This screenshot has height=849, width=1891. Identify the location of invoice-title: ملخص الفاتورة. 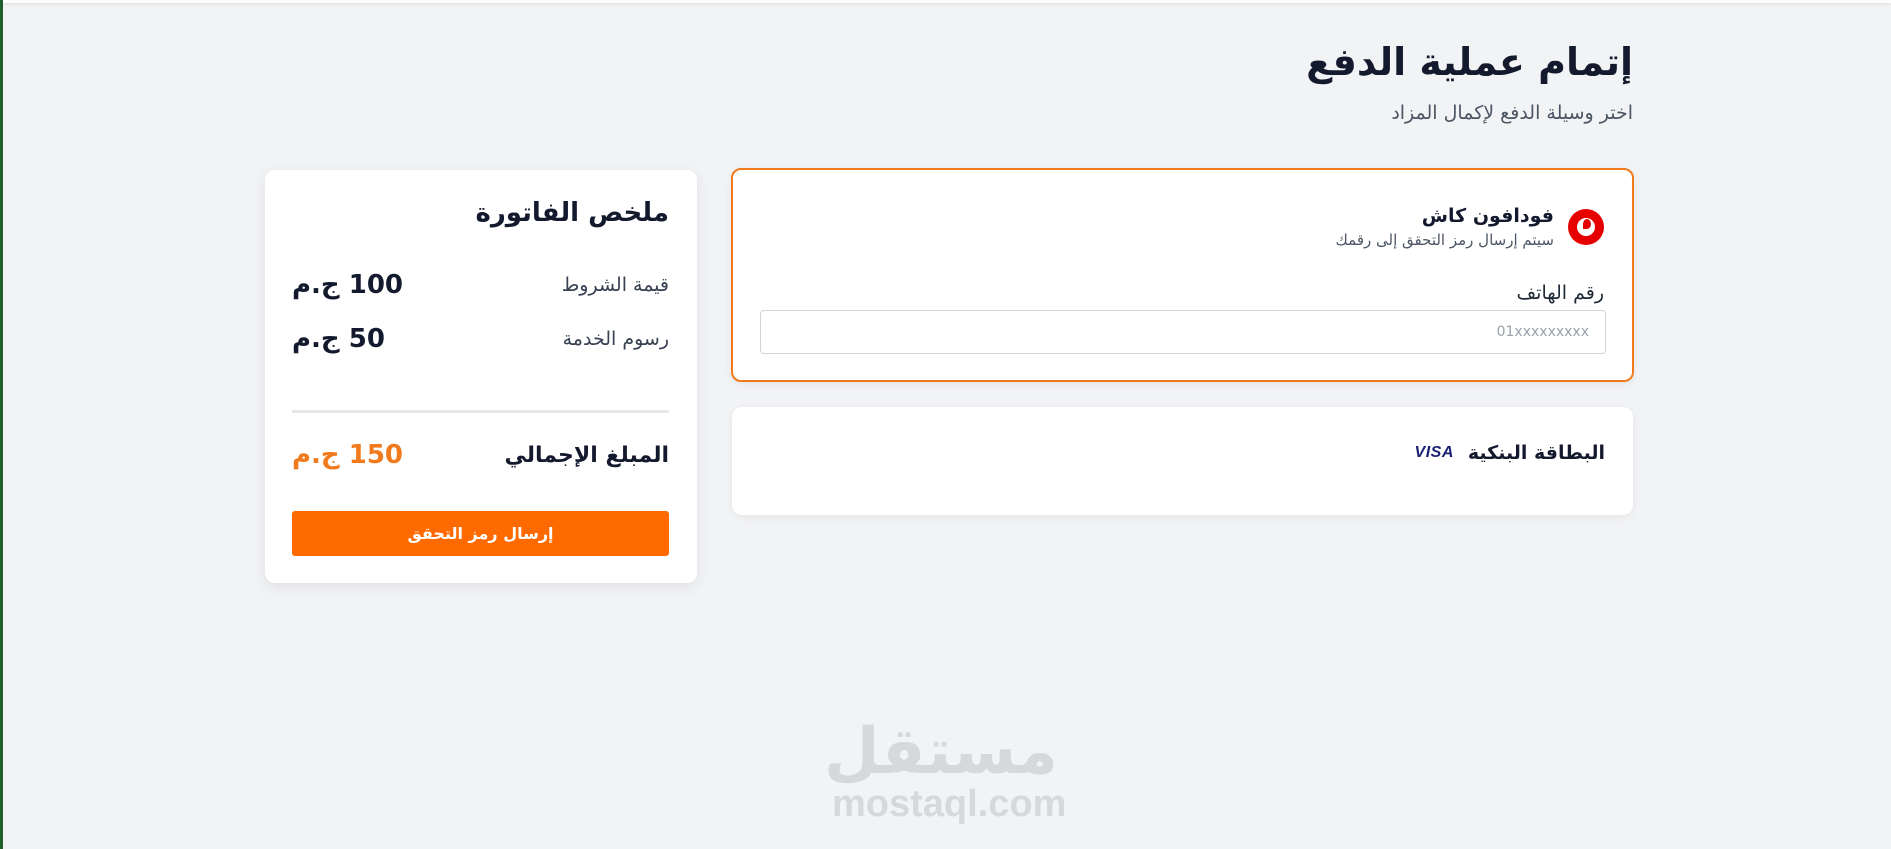
(572, 213).